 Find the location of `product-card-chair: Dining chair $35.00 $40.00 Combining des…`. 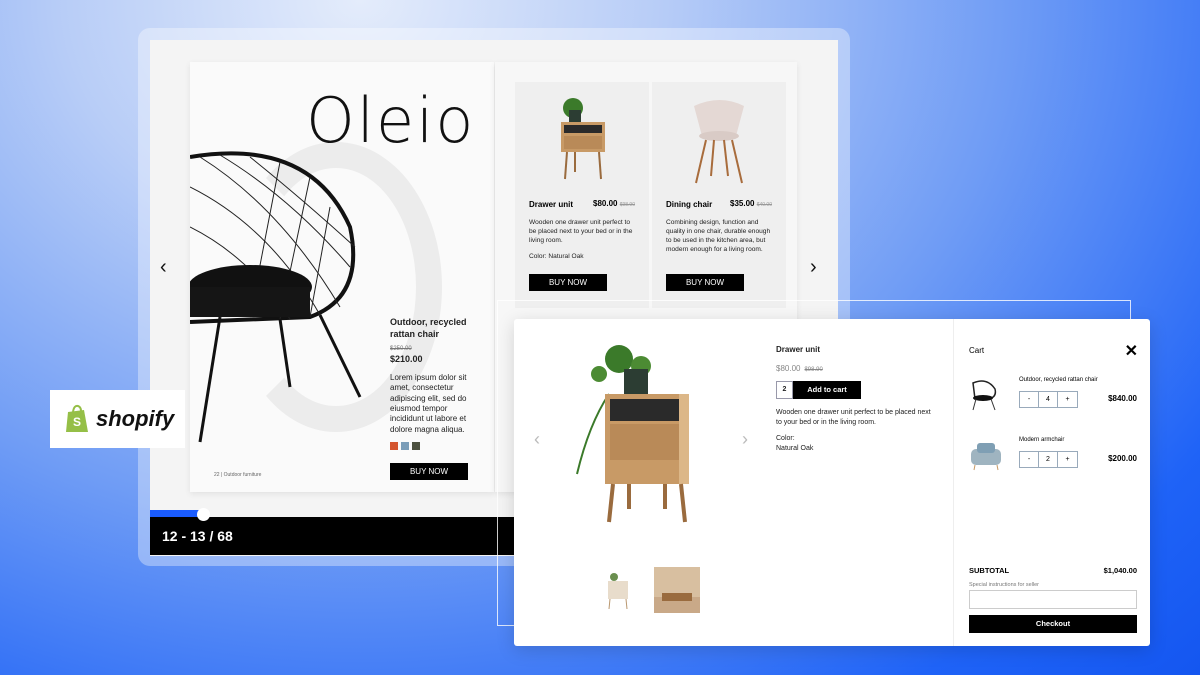

product-card-chair: Dining chair $35.00 $40.00 Combining des… is located at coordinates (719, 195).